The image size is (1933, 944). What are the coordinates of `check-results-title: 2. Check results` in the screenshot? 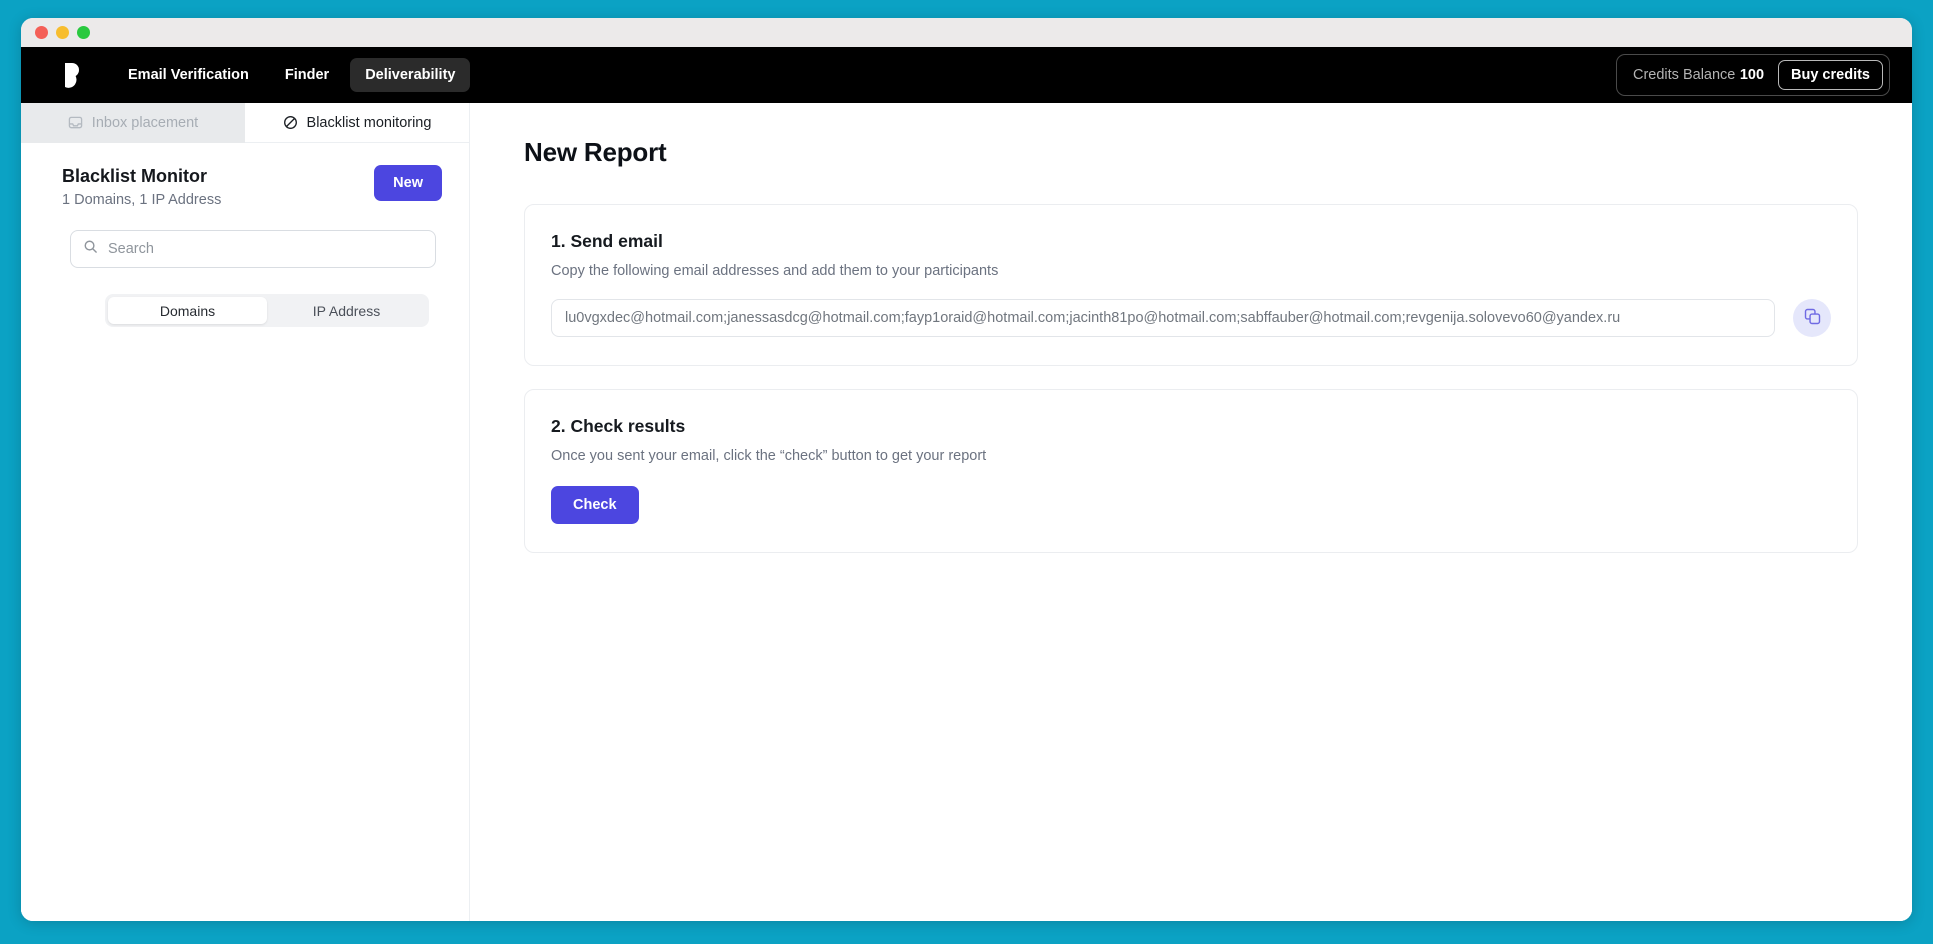 It's located at (618, 426).